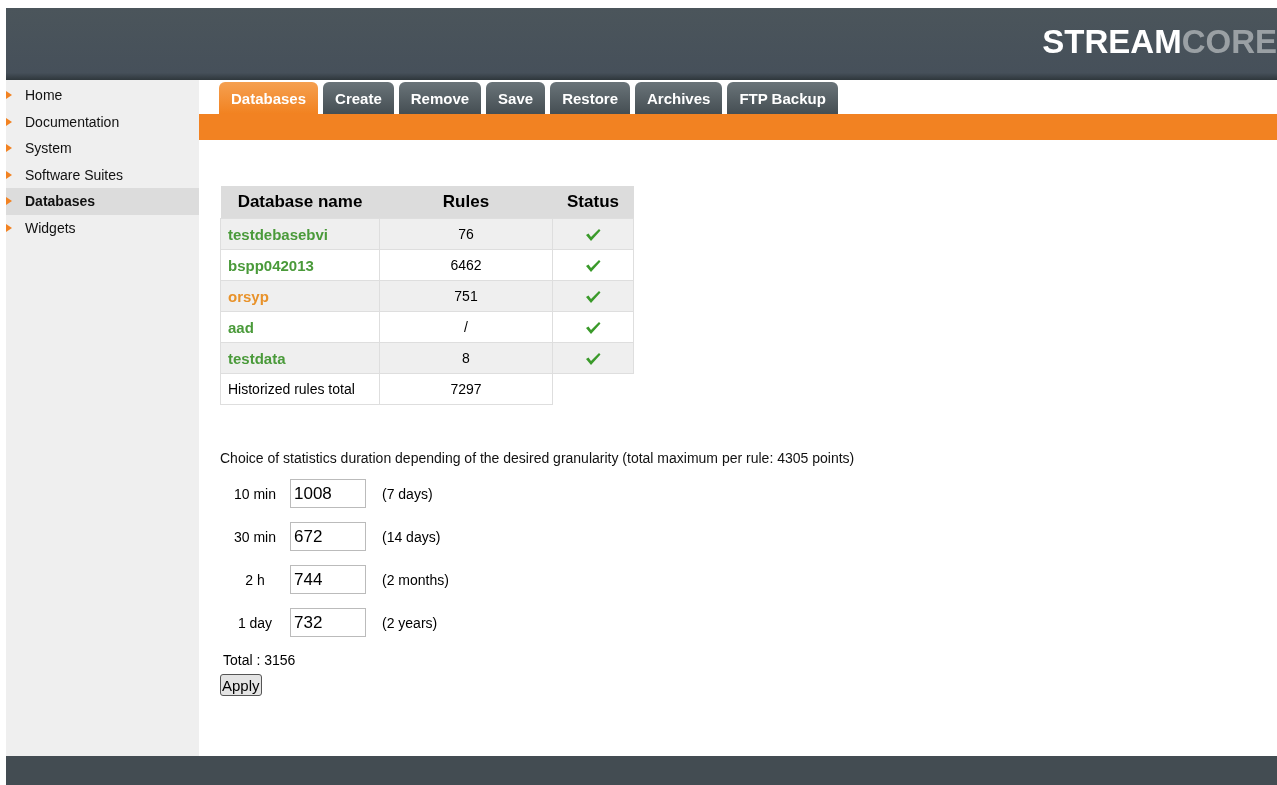 The width and height of the screenshot is (1277, 785). What do you see at coordinates (300, 327) in the screenshot?
I see `database-name-link: aad` at bounding box center [300, 327].